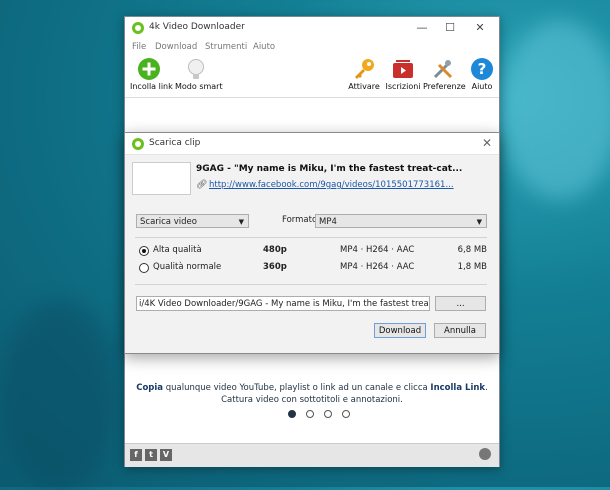  What do you see at coordinates (176, 47) in the screenshot?
I see `menu-download: Download` at bounding box center [176, 47].